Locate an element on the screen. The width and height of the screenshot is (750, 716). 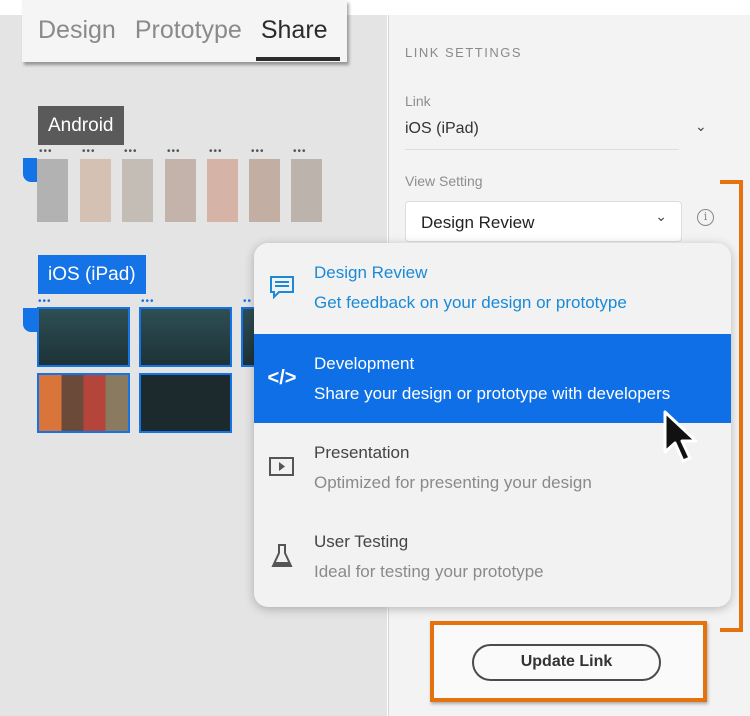
highlight-bracket-line is located at coordinates (741, 406).